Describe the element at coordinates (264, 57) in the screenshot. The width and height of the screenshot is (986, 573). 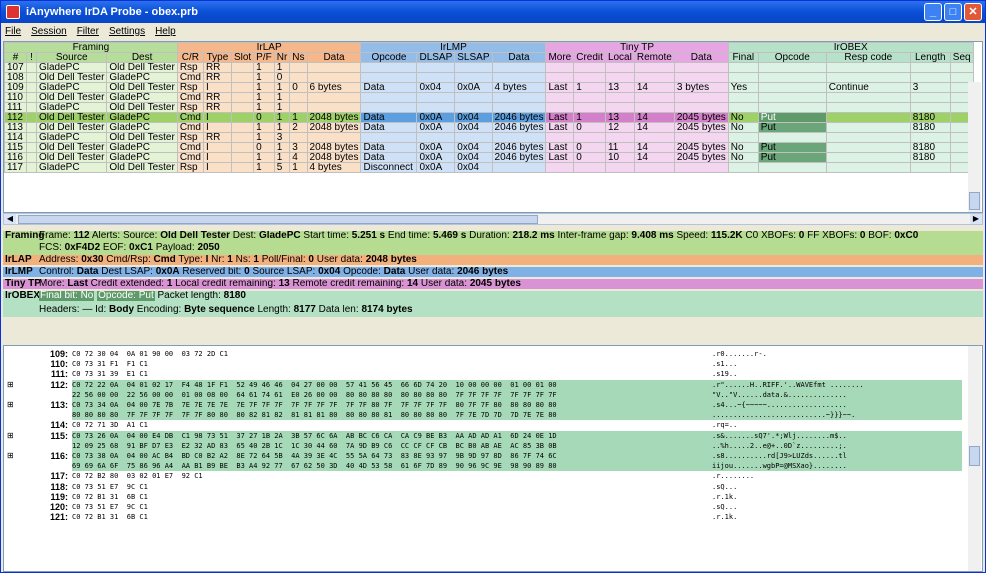
I see `column-header: P/F` at that location.